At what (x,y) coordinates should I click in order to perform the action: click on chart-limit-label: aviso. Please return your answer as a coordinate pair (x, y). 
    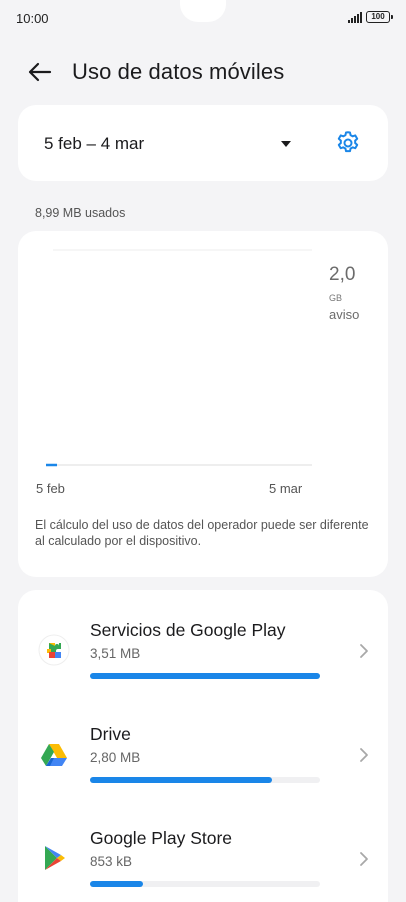
    Looking at the image, I should click on (344, 314).